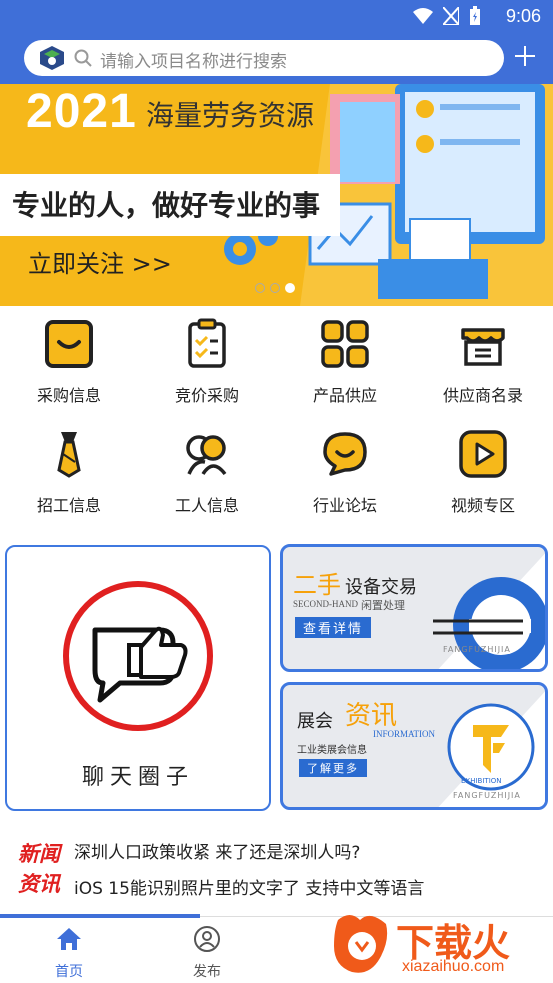  What do you see at coordinates (483, 347) in the screenshot?
I see `store-icon` at bounding box center [483, 347].